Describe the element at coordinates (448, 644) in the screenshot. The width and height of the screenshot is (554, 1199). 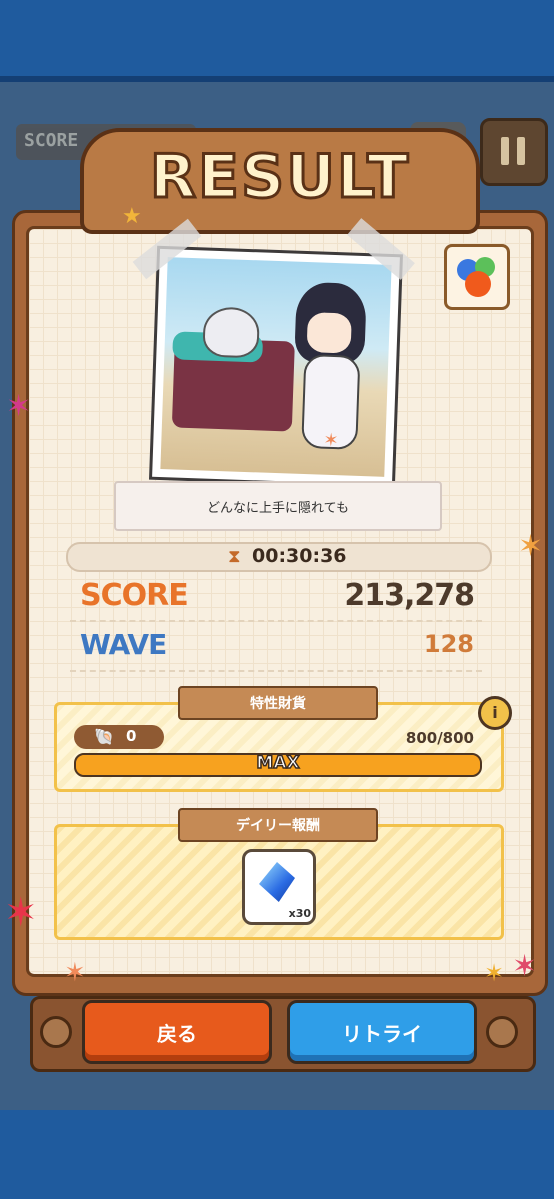
I see `wave-value: 128` at that location.